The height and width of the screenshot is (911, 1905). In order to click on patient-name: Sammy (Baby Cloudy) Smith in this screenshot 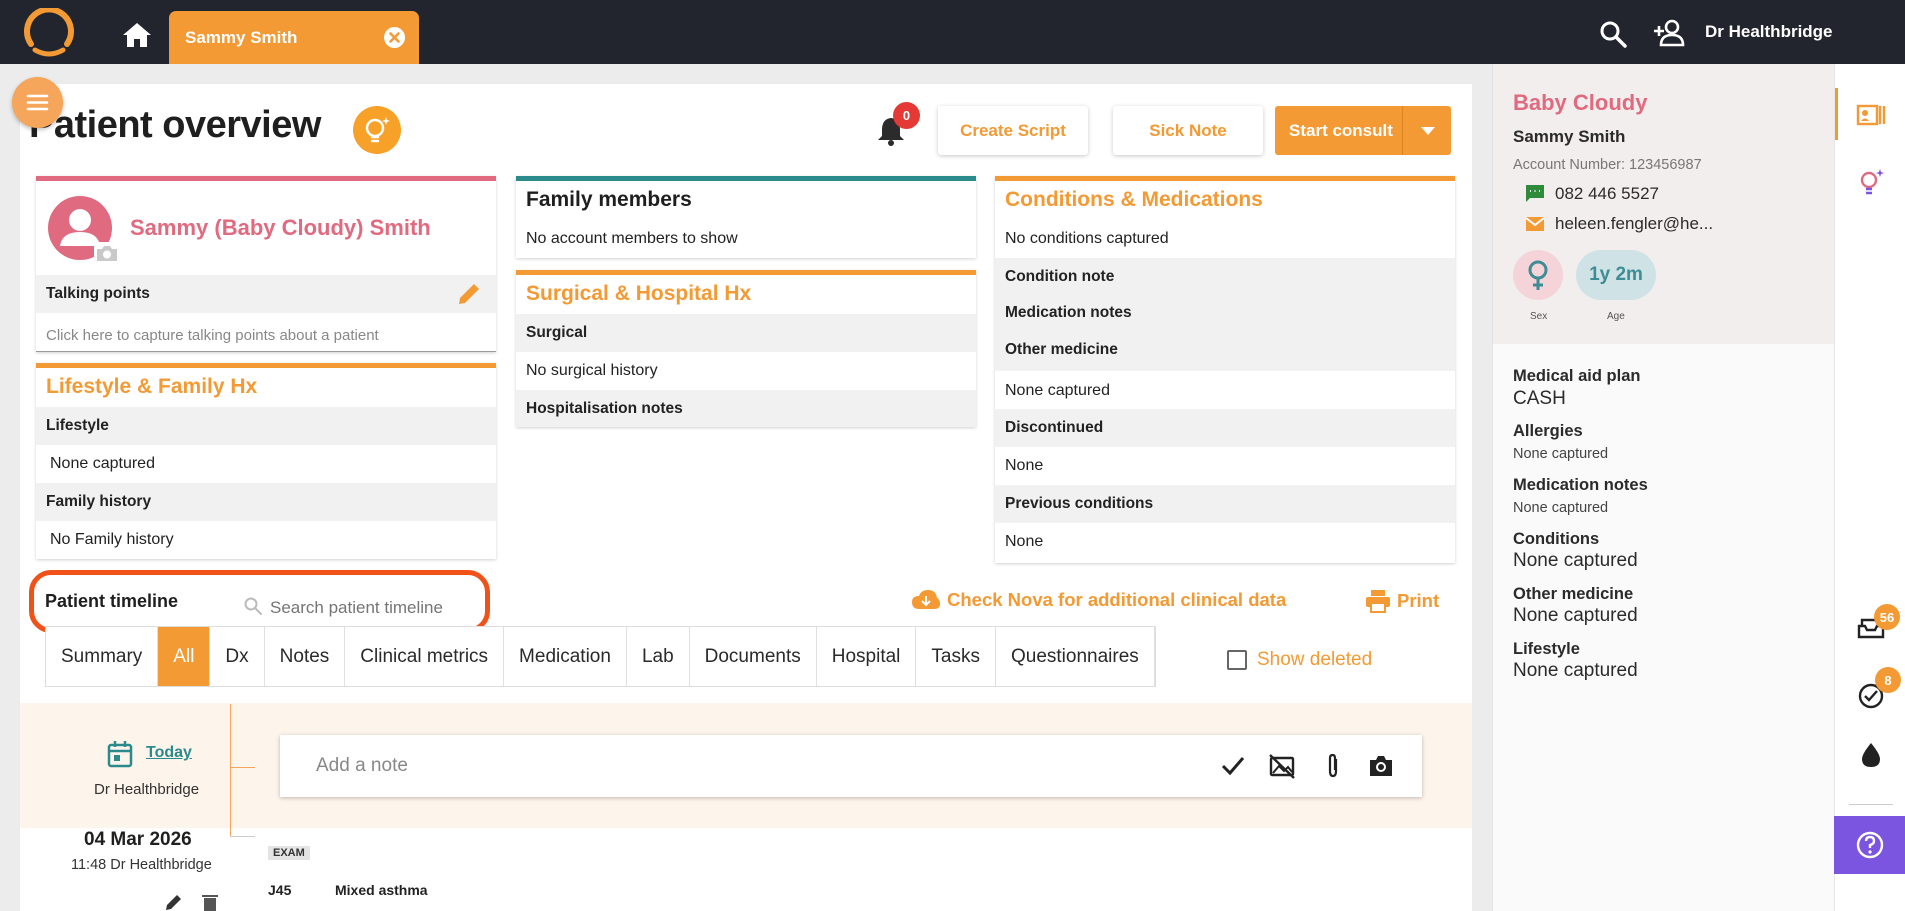, I will do `click(280, 227)`.